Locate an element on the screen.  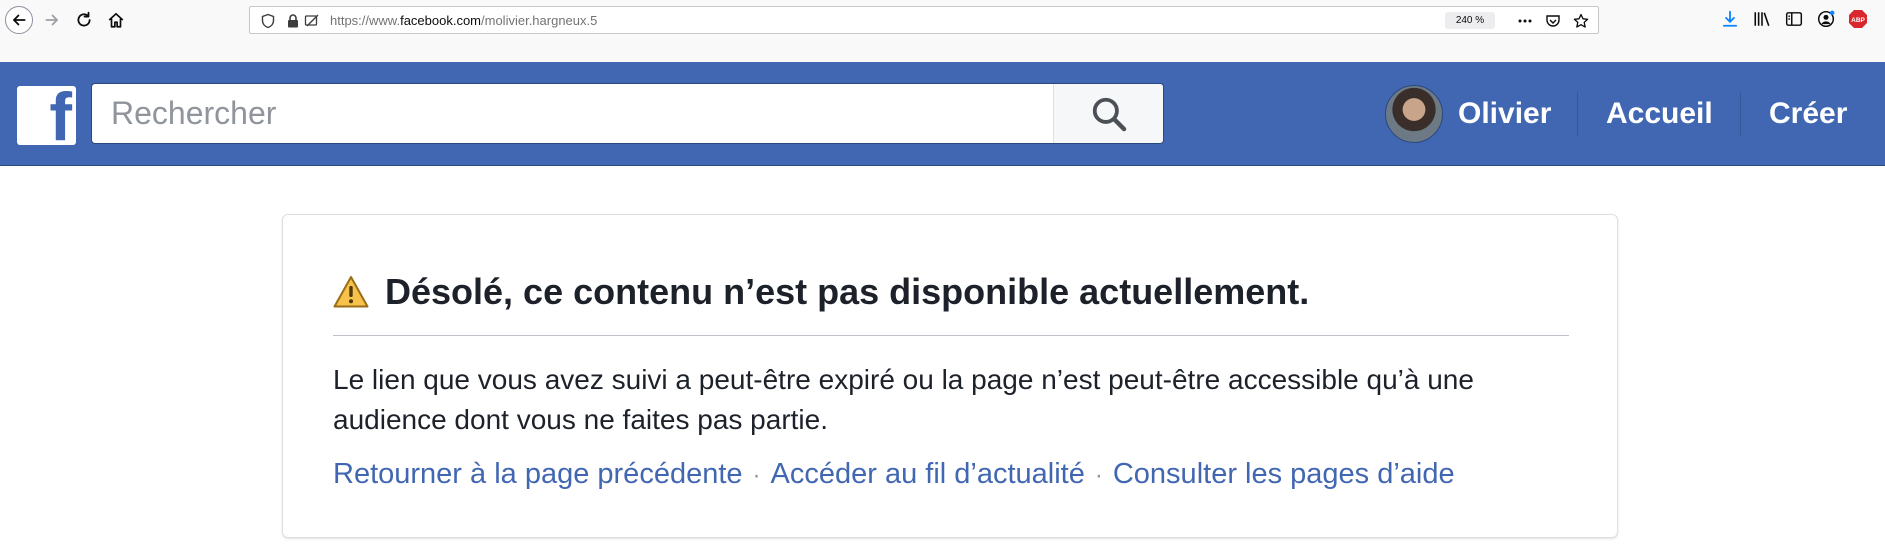
zoom-level-badge: 240 % is located at coordinates (1470, 20).